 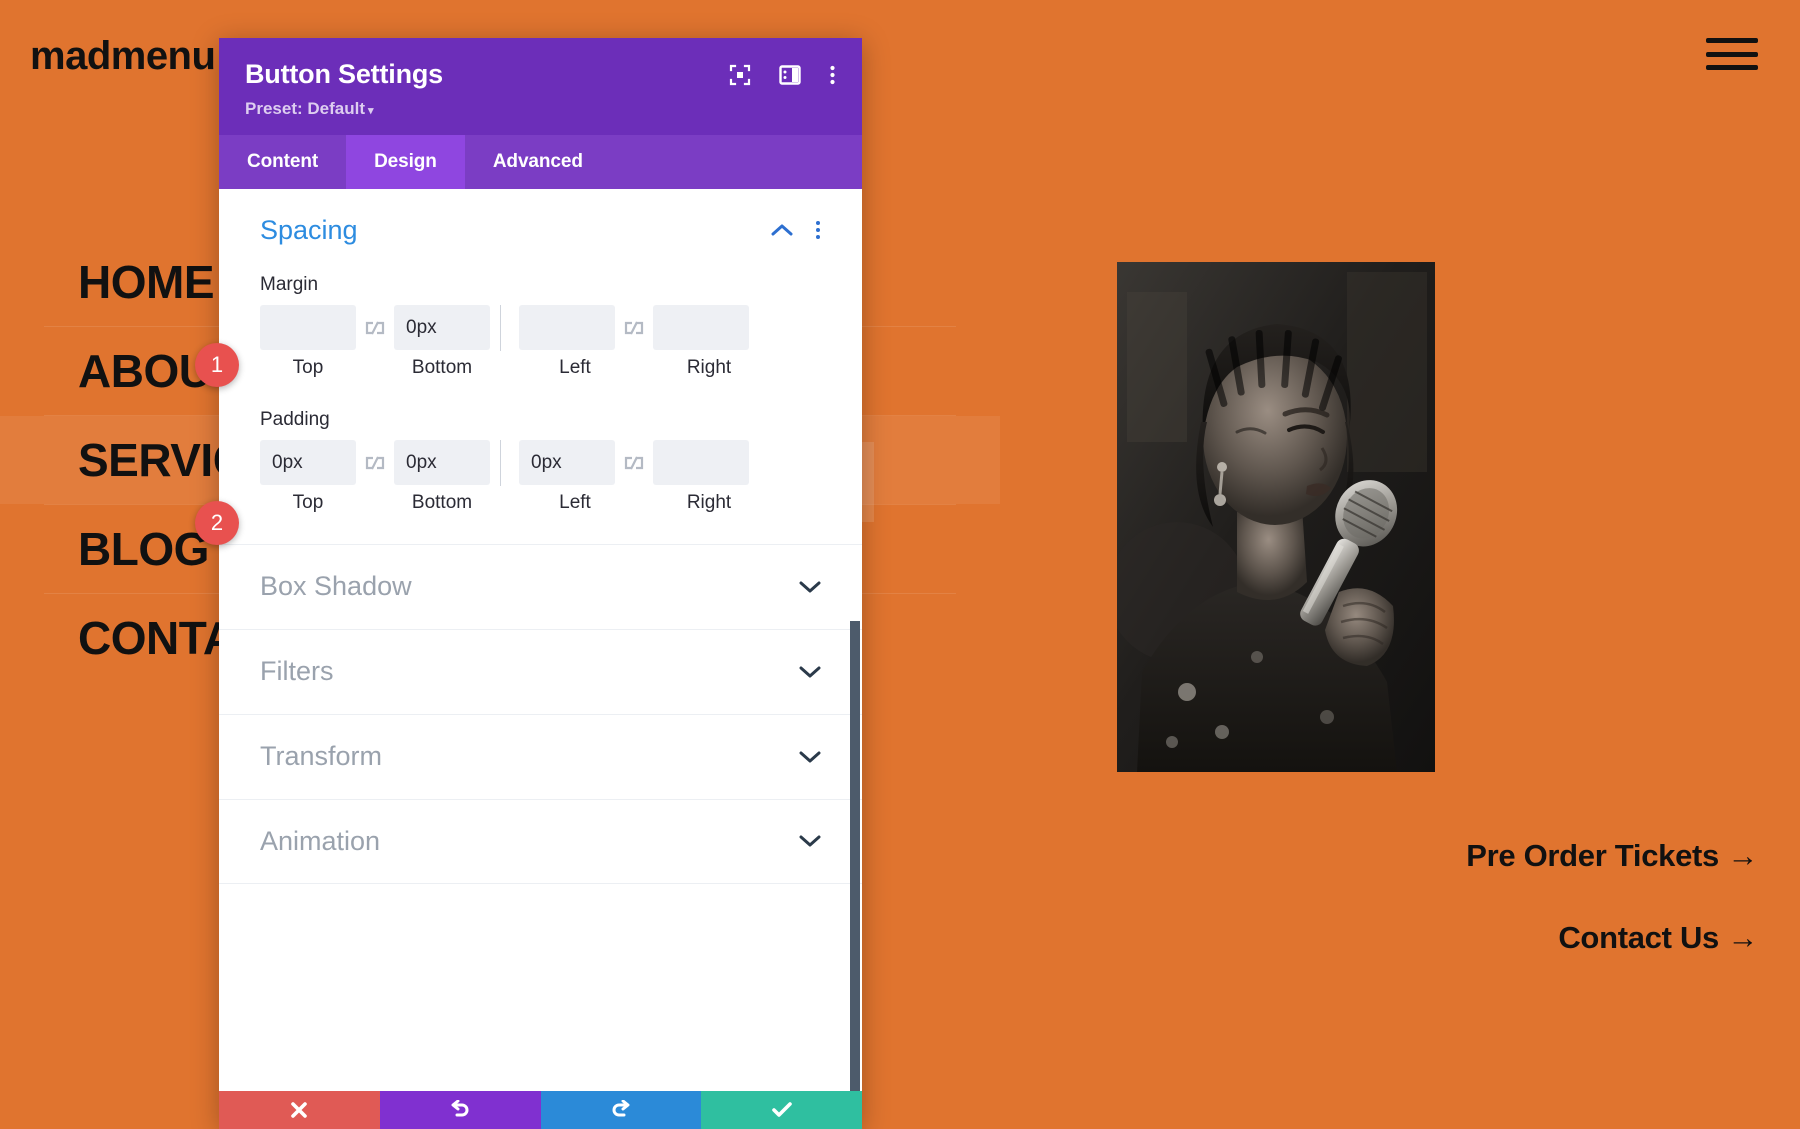 I want to click on site-logo: madmenu, so click(x=123, y=56).